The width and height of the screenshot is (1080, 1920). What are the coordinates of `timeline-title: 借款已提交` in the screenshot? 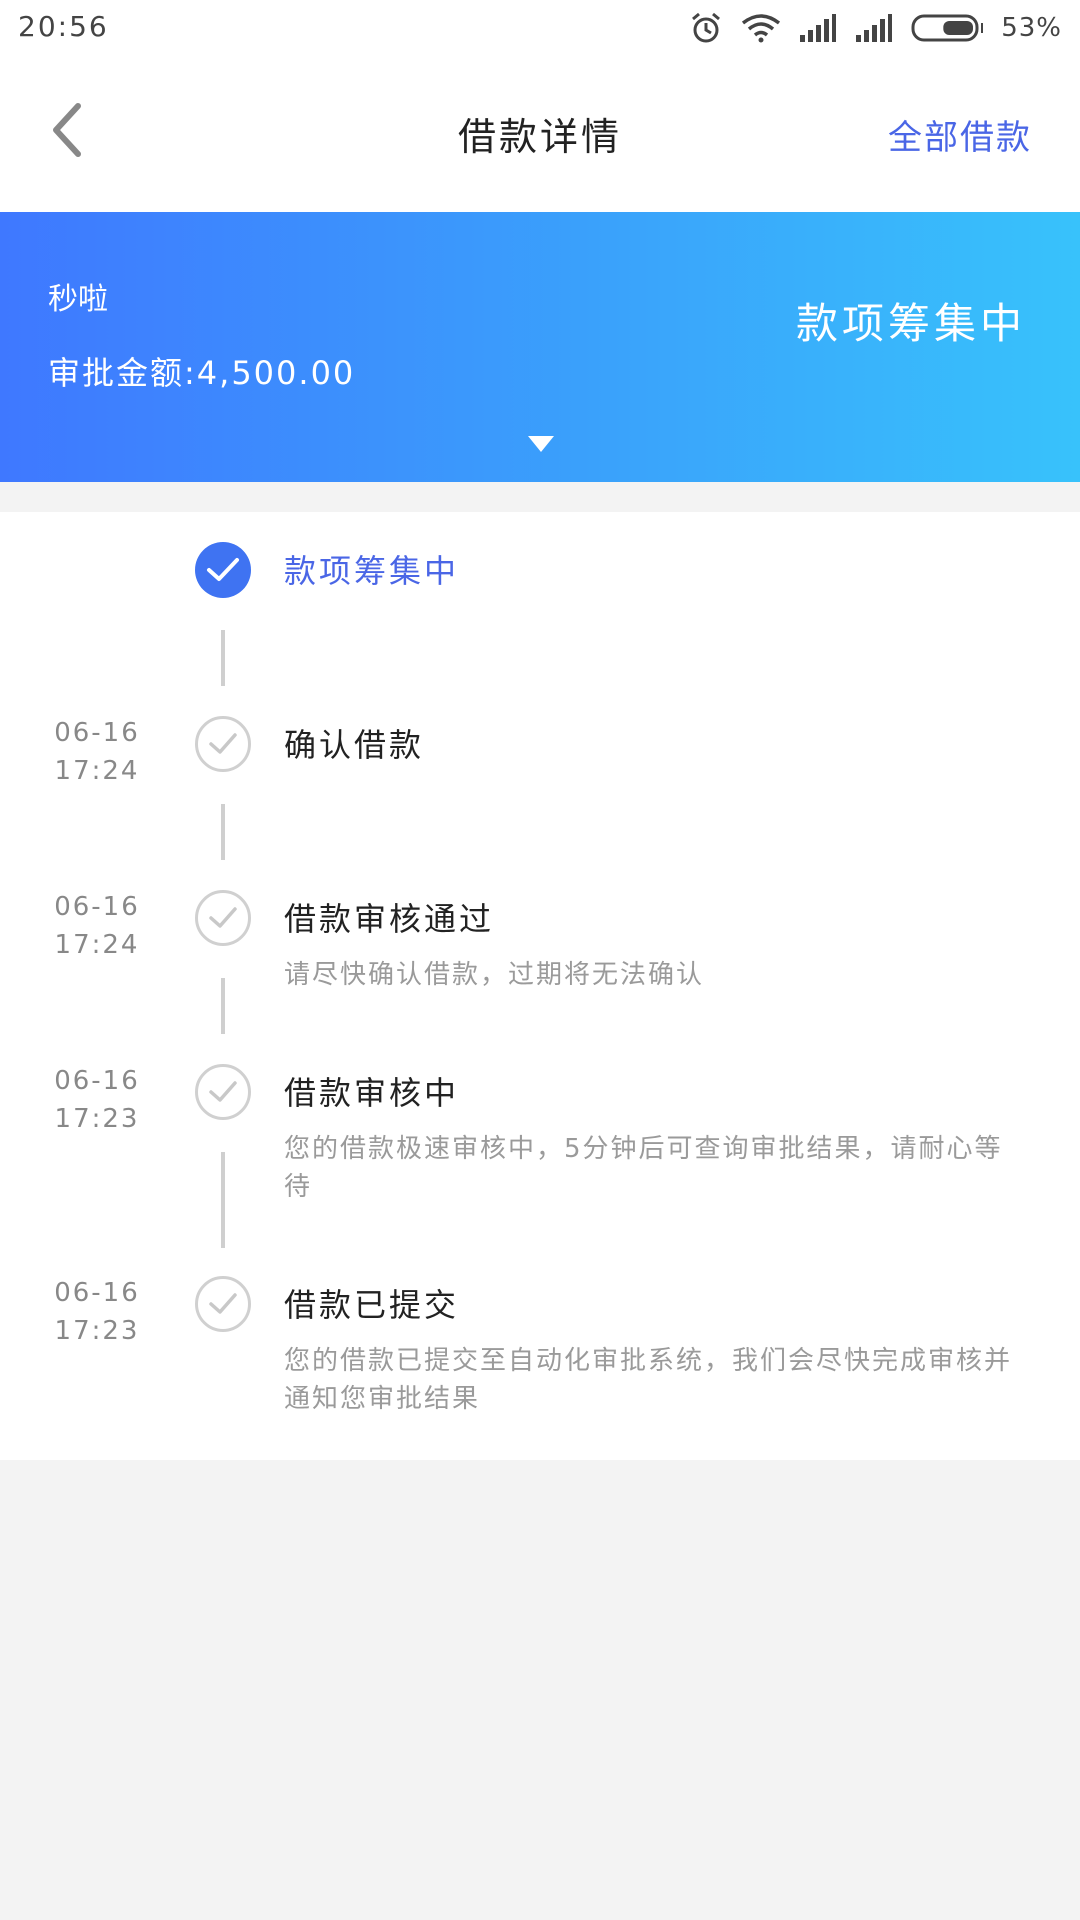 It's located at (372, 1305).